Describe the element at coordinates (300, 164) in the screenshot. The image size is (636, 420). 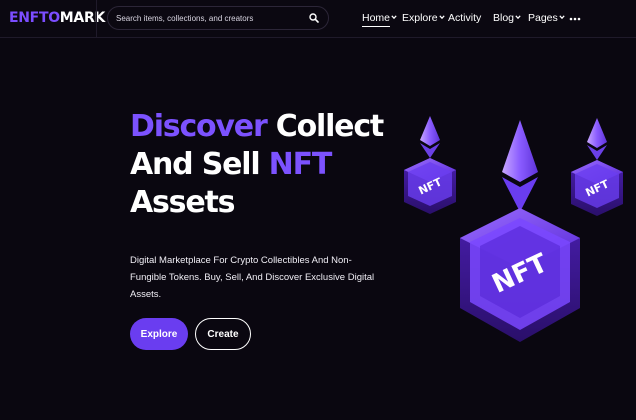
I see `hero-title-nft: NFT` at that location.